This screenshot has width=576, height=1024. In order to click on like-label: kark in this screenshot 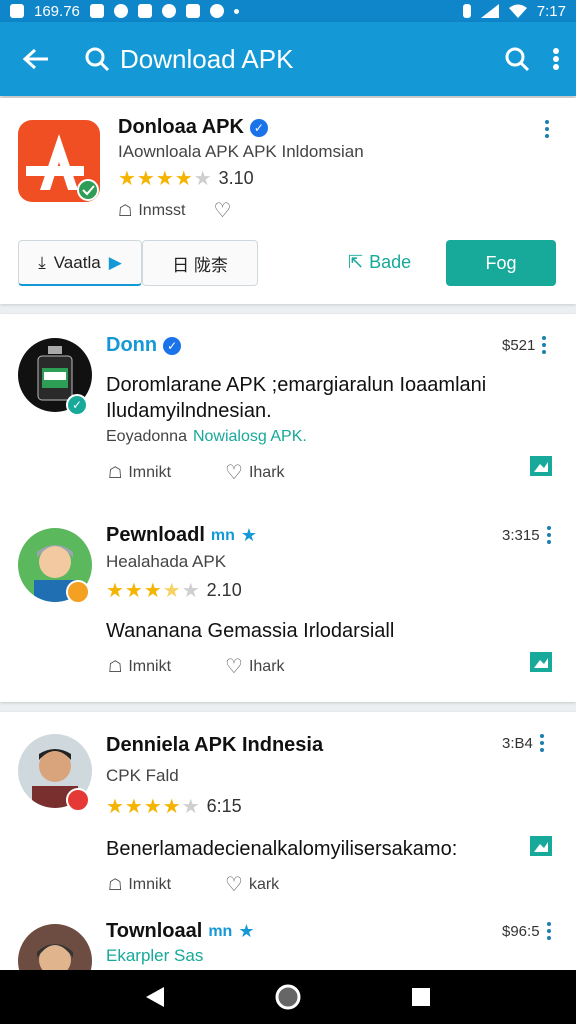, I will do `click(264, 884)`.